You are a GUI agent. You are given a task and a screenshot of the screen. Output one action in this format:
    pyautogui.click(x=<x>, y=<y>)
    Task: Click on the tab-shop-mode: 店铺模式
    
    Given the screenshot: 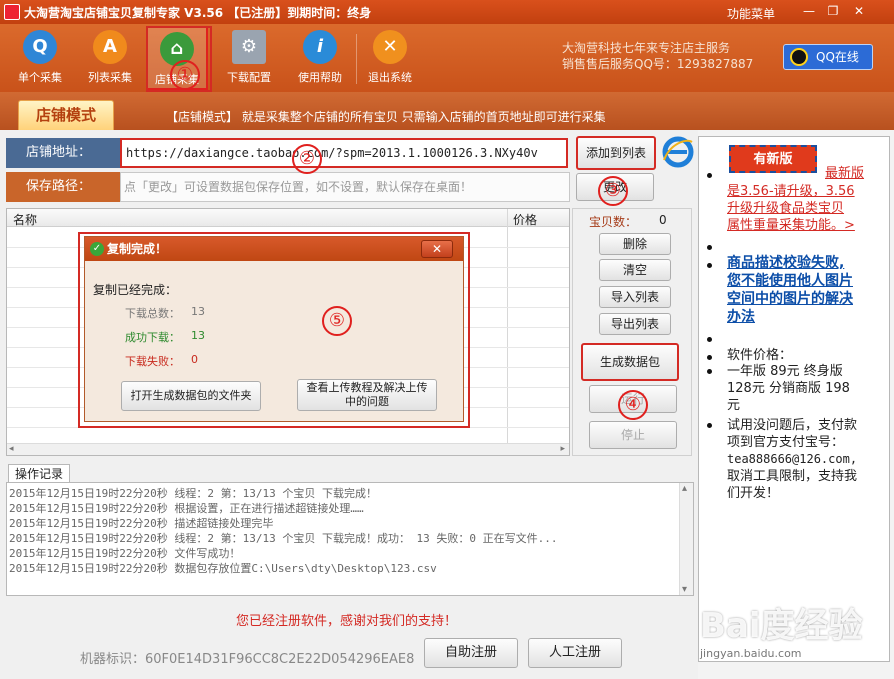 What is the action you would take?
    pyautogui.click(x=66, y=115)
    